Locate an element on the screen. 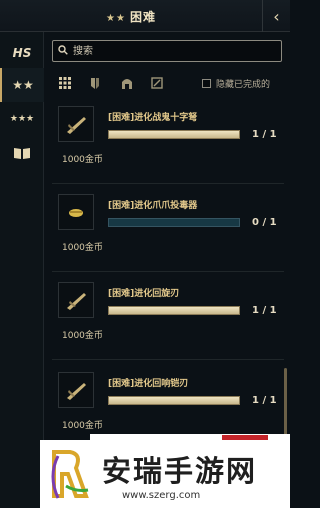 This screenshot has height=508, width=320. sidebar-item-hard: ★★ is located at coordinates (22, 85).